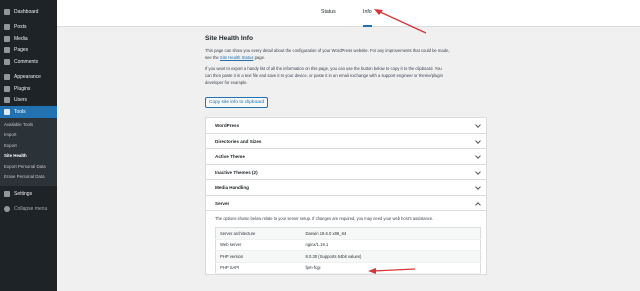 The width and height of the screenshot is (640, 291). I want to click on submenu-site-health: Site Health, so click(28, 156).